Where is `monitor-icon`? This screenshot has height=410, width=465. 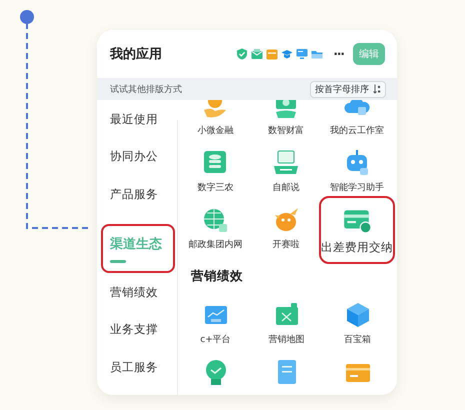
monitor-icon is located at coordinates (302, 54).